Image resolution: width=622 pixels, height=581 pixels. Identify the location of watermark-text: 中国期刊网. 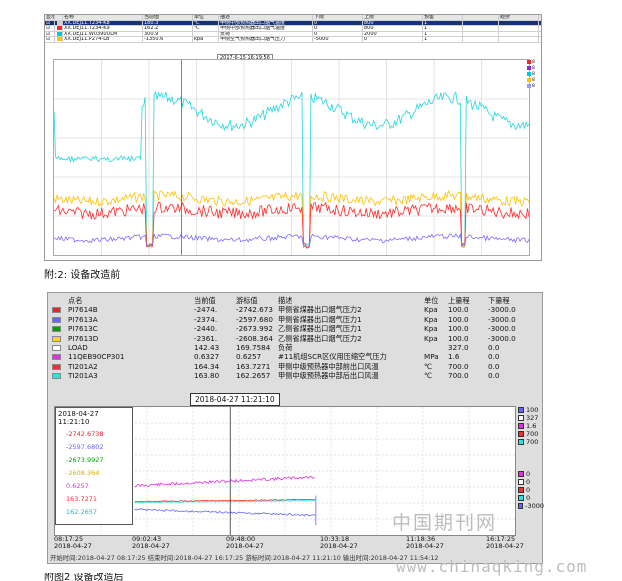
(445, 523).